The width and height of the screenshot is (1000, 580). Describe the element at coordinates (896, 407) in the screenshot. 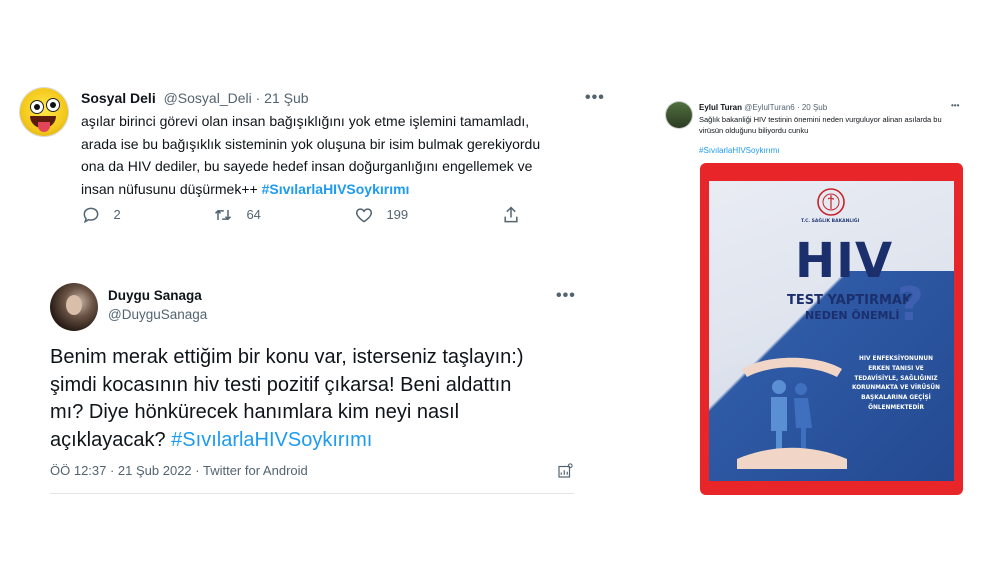

I see `poster-body-line: ÖNLENMEKTEDİR` at that location.